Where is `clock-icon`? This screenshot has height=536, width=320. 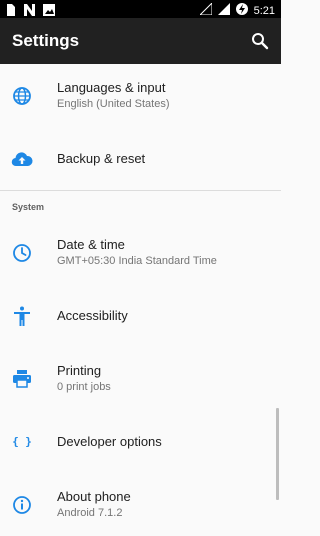
clock-icon is located at coordinates (22, 253).